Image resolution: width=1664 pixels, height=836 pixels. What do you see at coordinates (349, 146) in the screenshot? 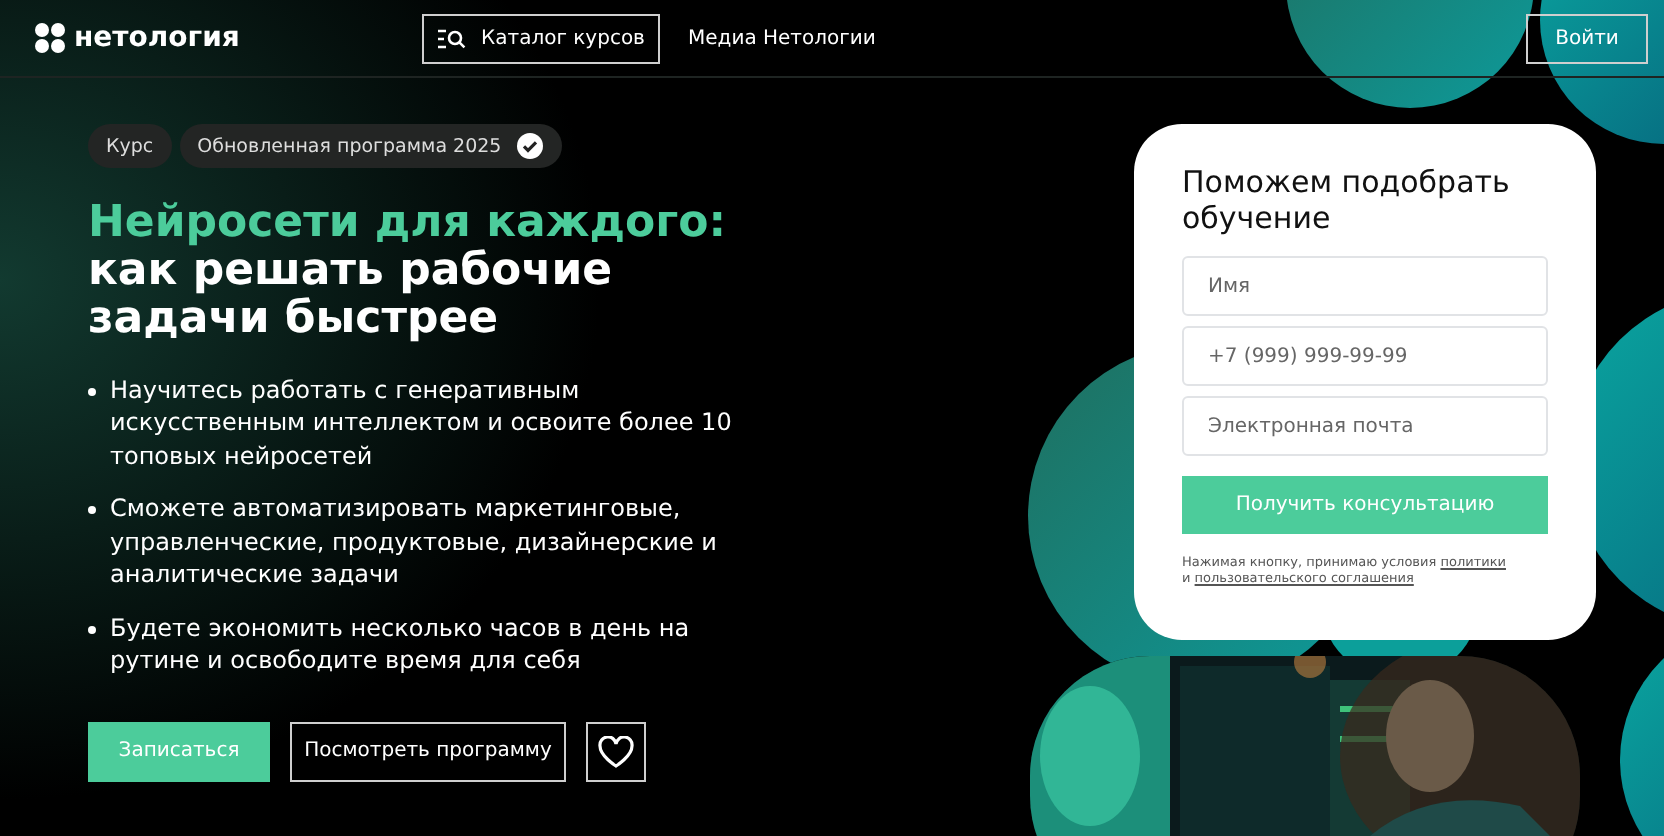
I see `tag-label: Обновленная программа 2025` at bounding box center [349, 146].